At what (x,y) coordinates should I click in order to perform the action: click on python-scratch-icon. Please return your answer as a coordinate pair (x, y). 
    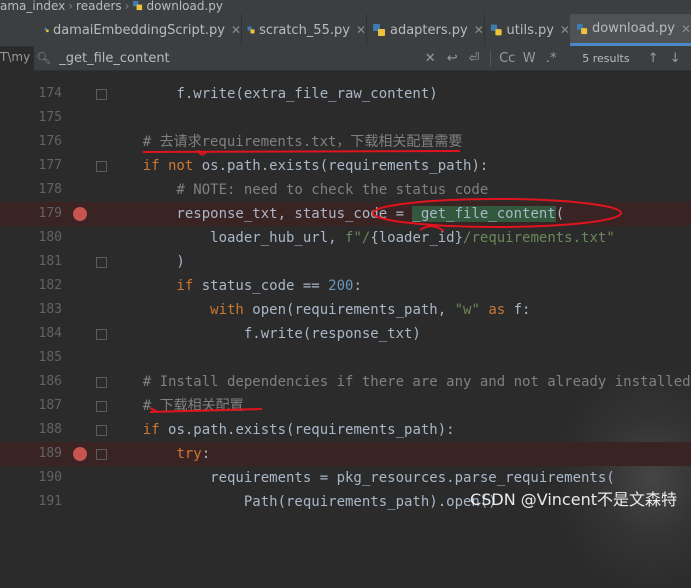
    Looking at the image, I should click on (251, 30).